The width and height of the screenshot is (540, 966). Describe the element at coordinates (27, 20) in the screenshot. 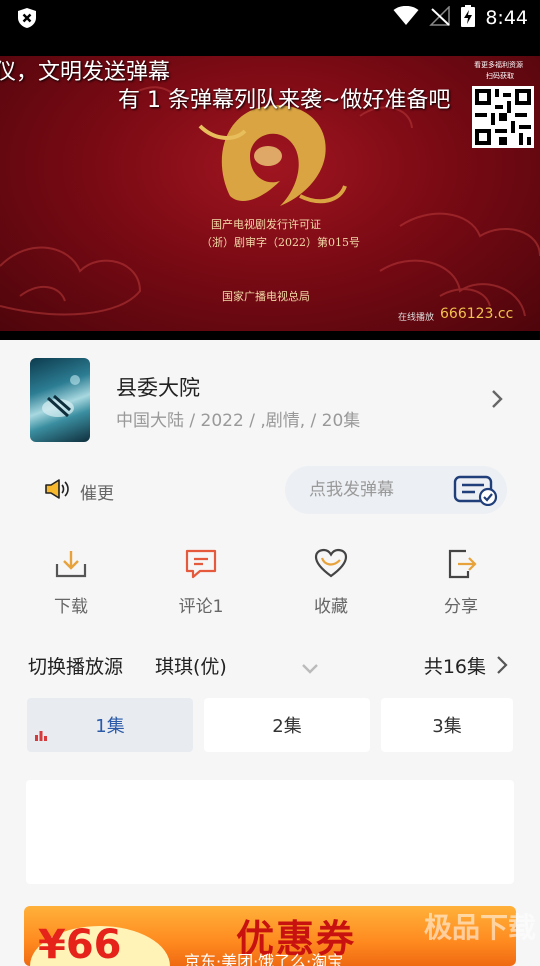

I see `shield-notification-icon` at that location.